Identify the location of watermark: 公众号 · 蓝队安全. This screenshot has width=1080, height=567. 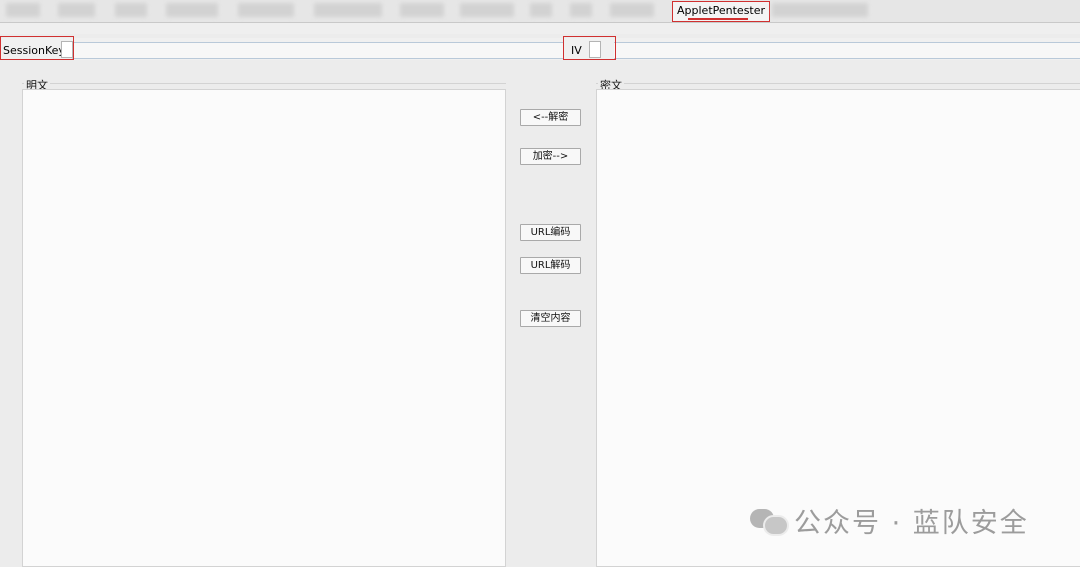
(889, 520).